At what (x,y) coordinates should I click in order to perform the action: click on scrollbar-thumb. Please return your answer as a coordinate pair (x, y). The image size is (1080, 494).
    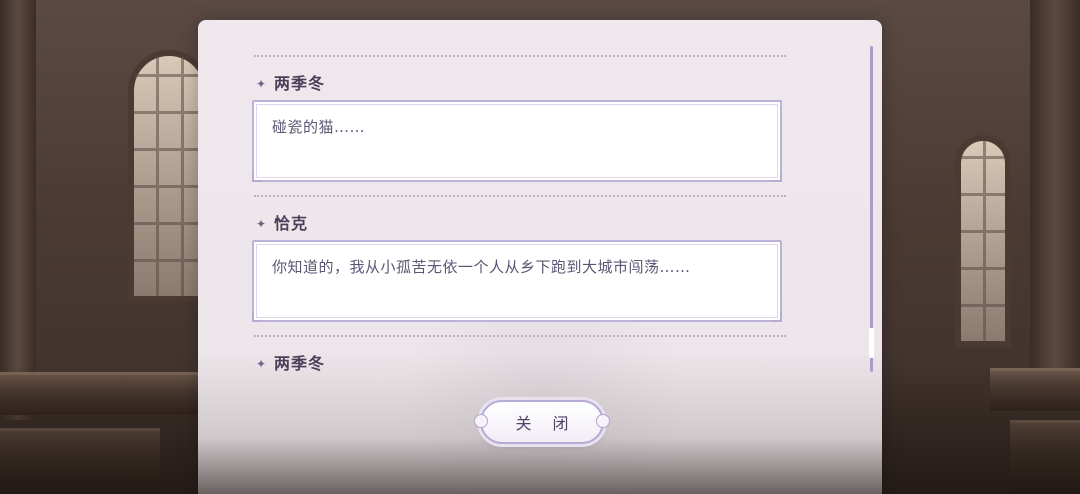
    Looking at the image, I should click on (871, 343).